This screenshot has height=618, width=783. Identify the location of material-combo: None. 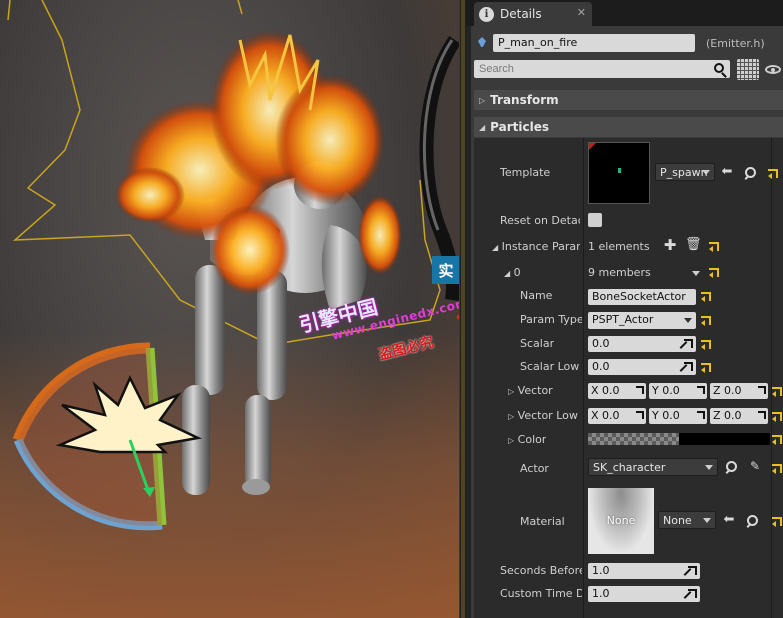
(687, 520).